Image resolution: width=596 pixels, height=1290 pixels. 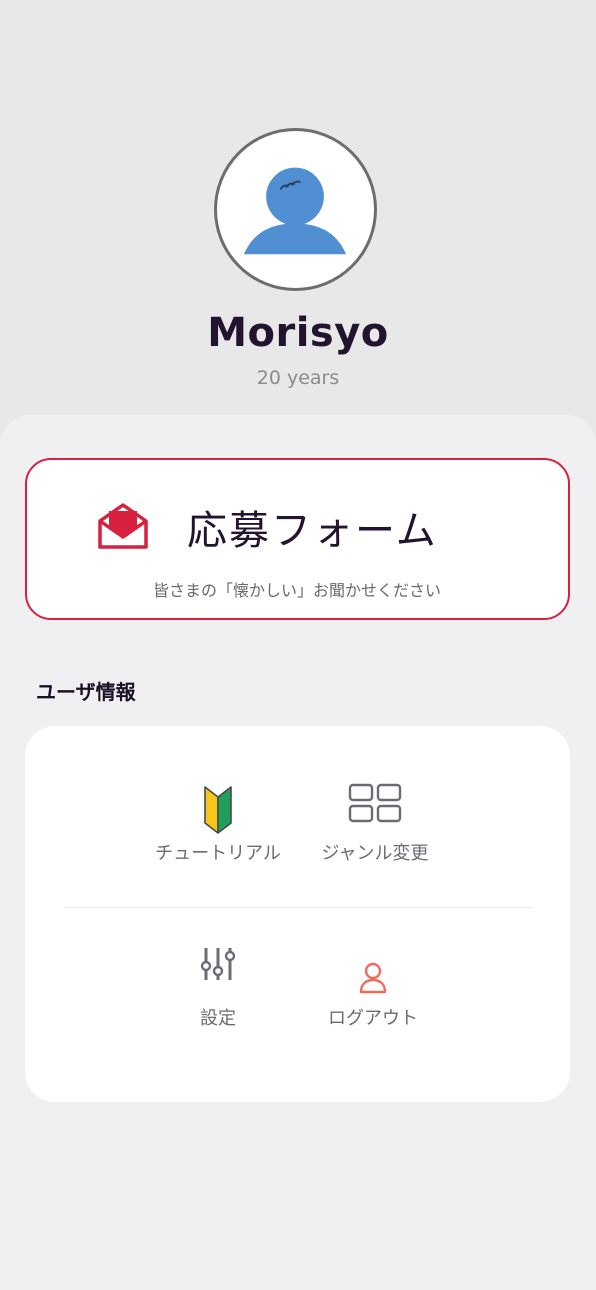 I want to click on beginner-mark-icon, so click(x=218, y=810).